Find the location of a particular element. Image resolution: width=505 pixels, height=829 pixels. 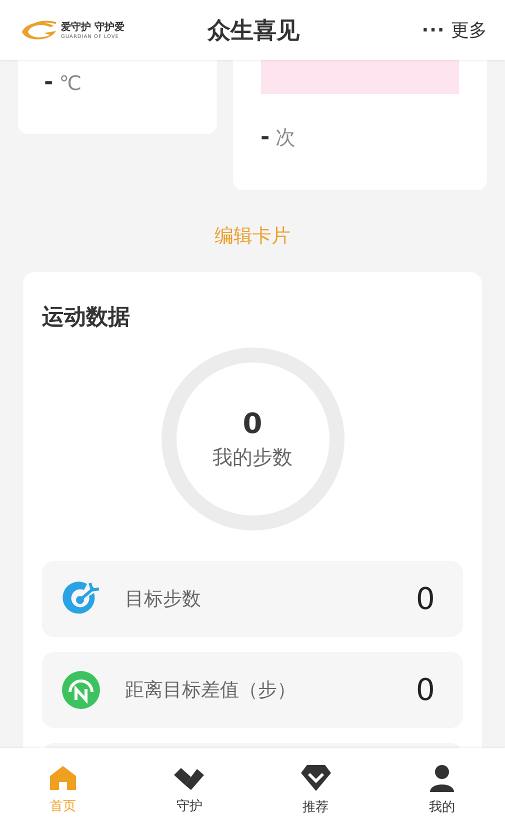

tab-item: 我的 is located at coordinates (441, 788).